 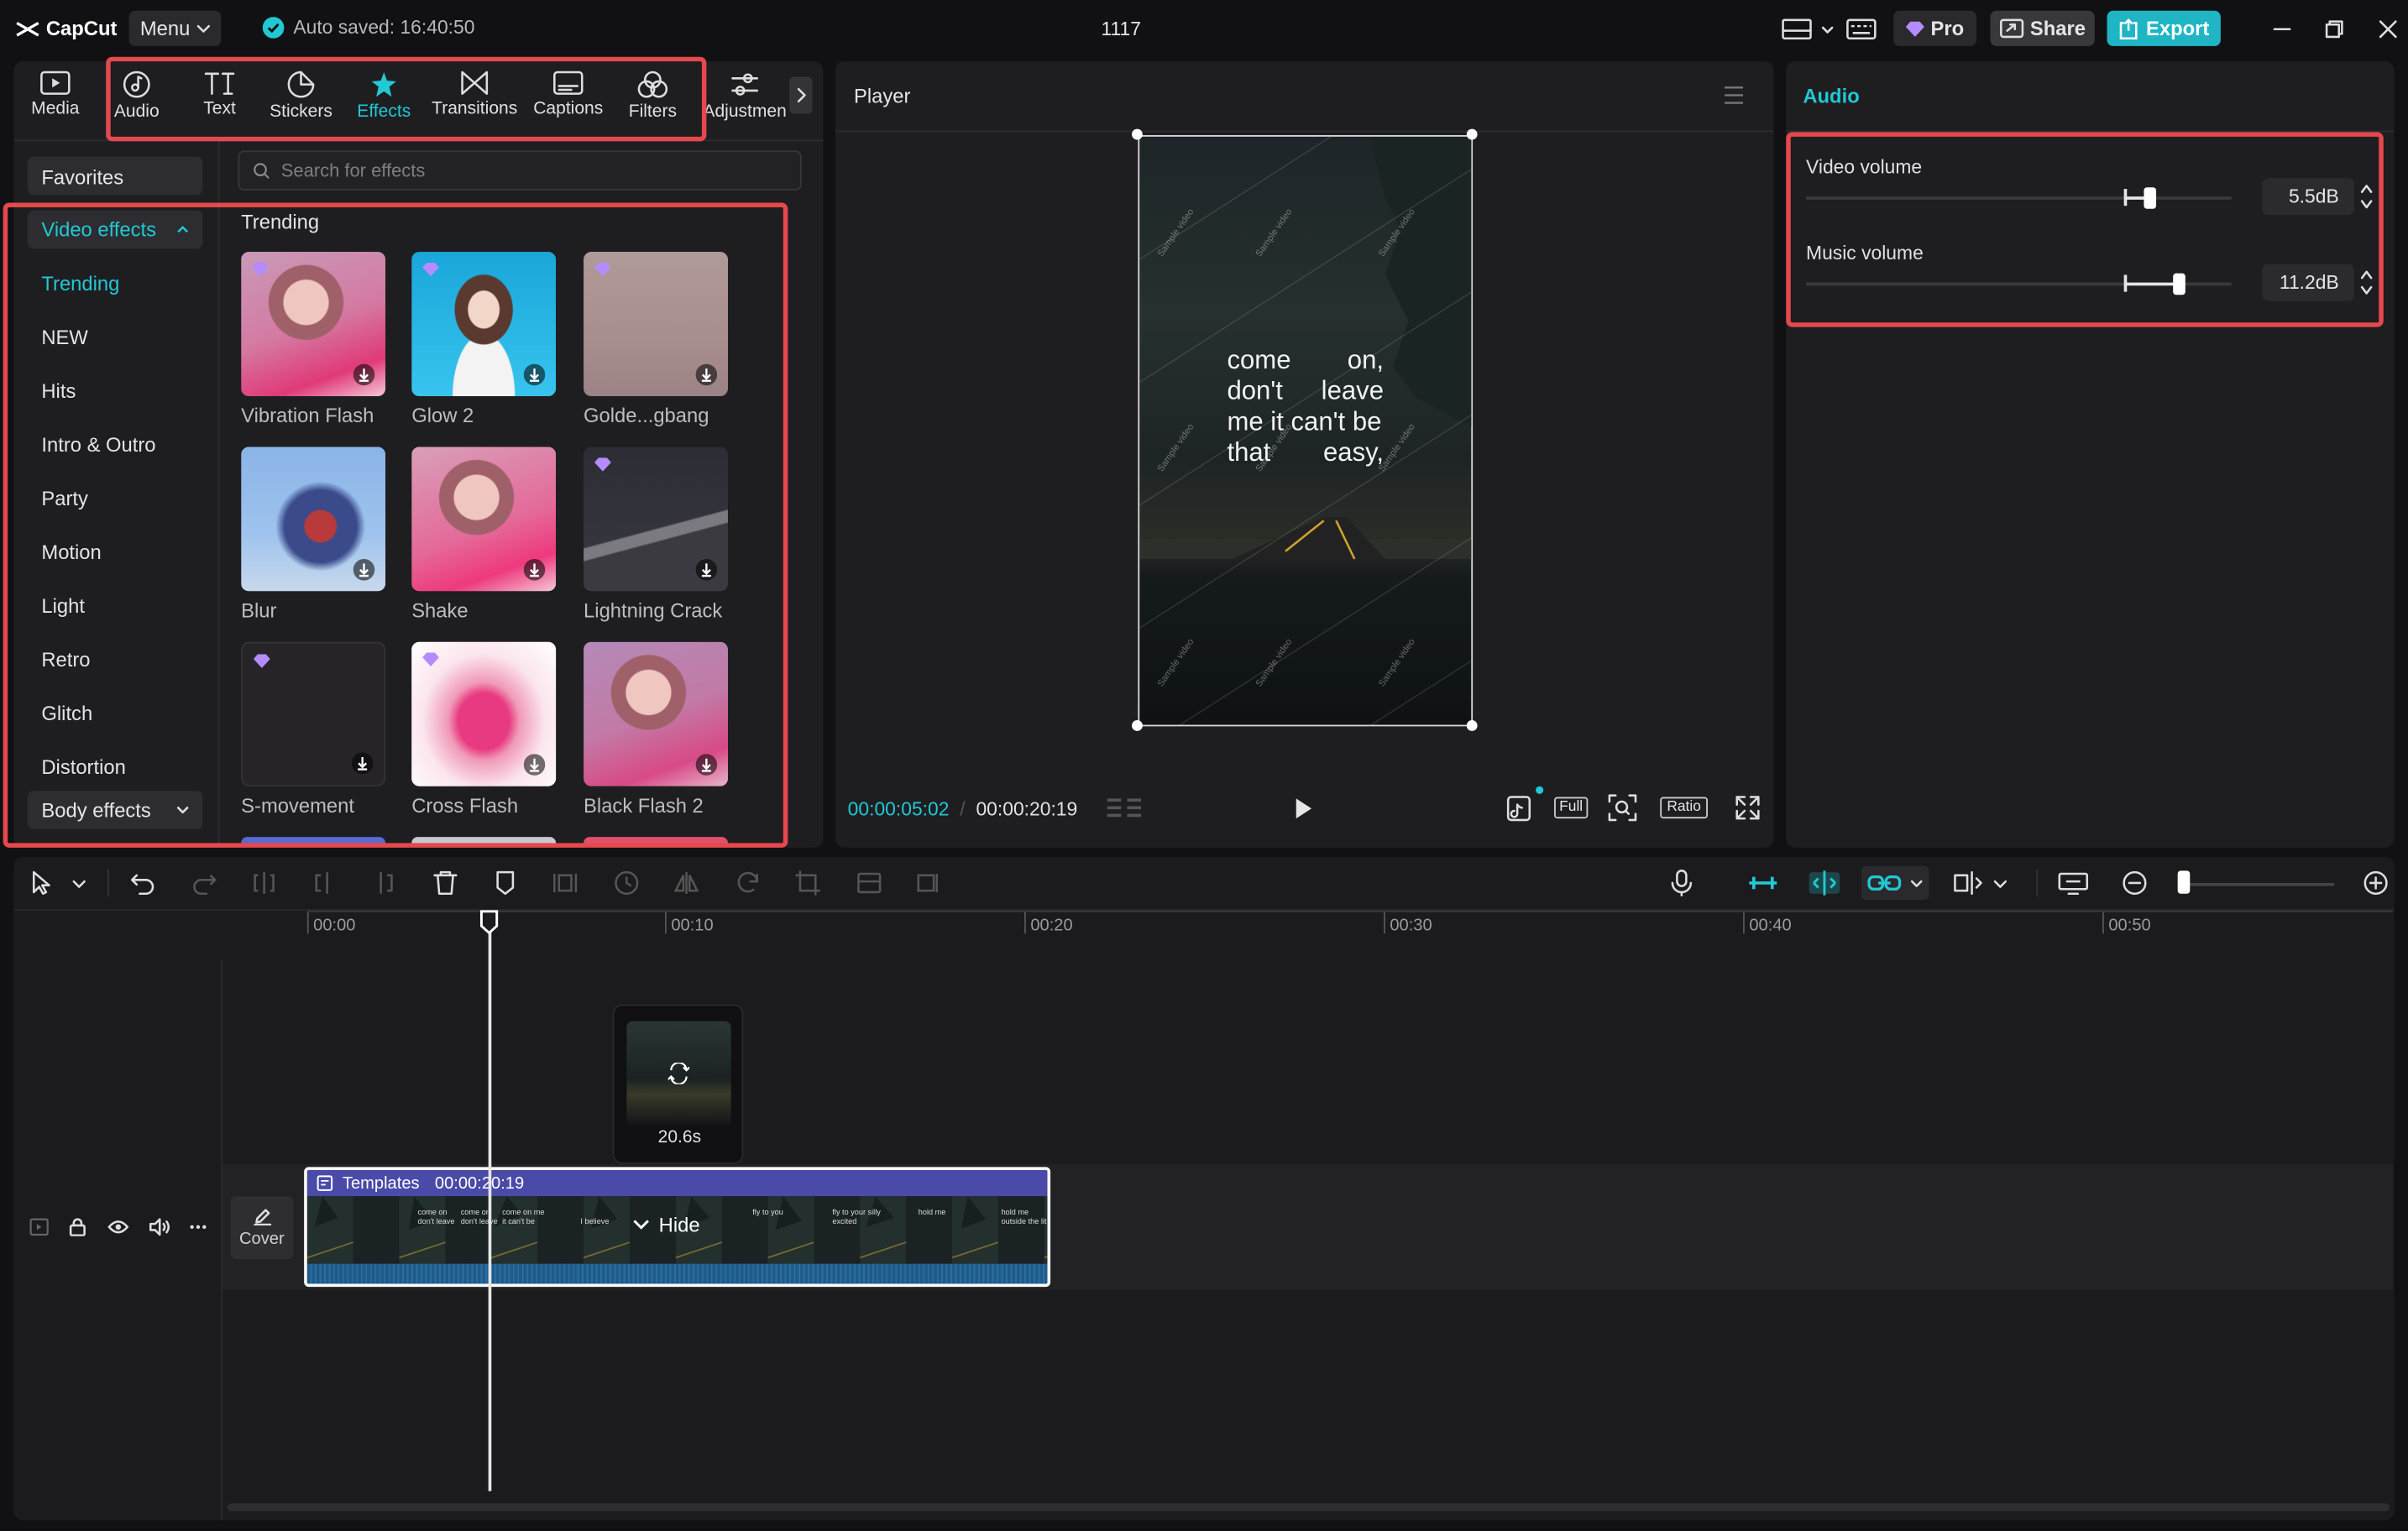 What do you see at coordinates (55, 98) in the screenshot?
I see `tab-media: Media` at bounding box center [55, 98].